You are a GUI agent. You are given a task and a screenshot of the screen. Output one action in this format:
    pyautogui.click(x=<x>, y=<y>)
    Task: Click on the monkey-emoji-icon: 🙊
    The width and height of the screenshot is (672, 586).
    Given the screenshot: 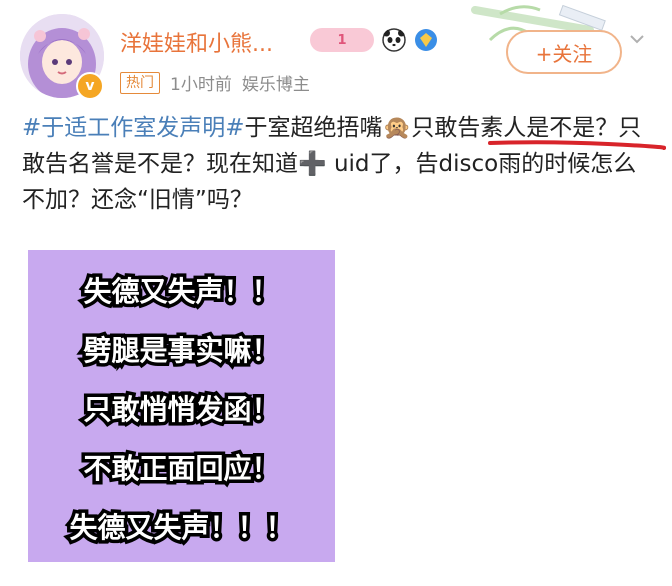 What is the action you would take?
    pyautogui.click(x=397, y=128)
    